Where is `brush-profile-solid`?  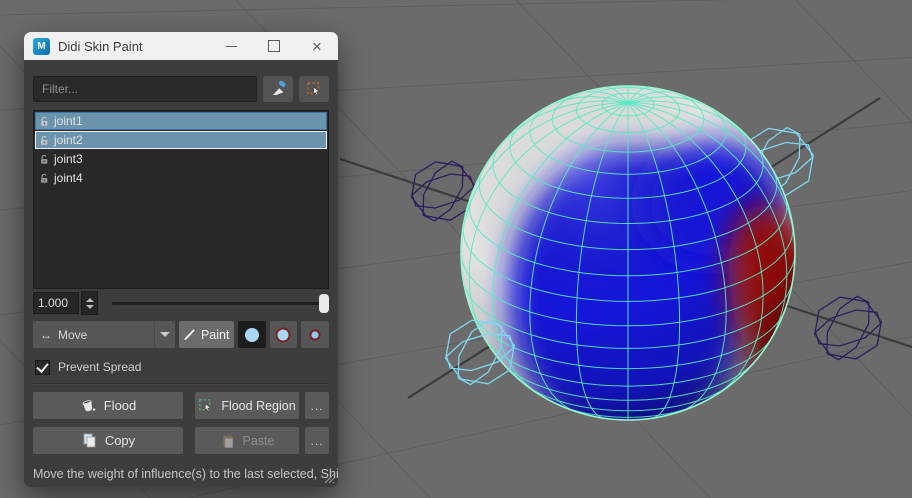 brush-profile-solid is located at coordinates (251, 334).